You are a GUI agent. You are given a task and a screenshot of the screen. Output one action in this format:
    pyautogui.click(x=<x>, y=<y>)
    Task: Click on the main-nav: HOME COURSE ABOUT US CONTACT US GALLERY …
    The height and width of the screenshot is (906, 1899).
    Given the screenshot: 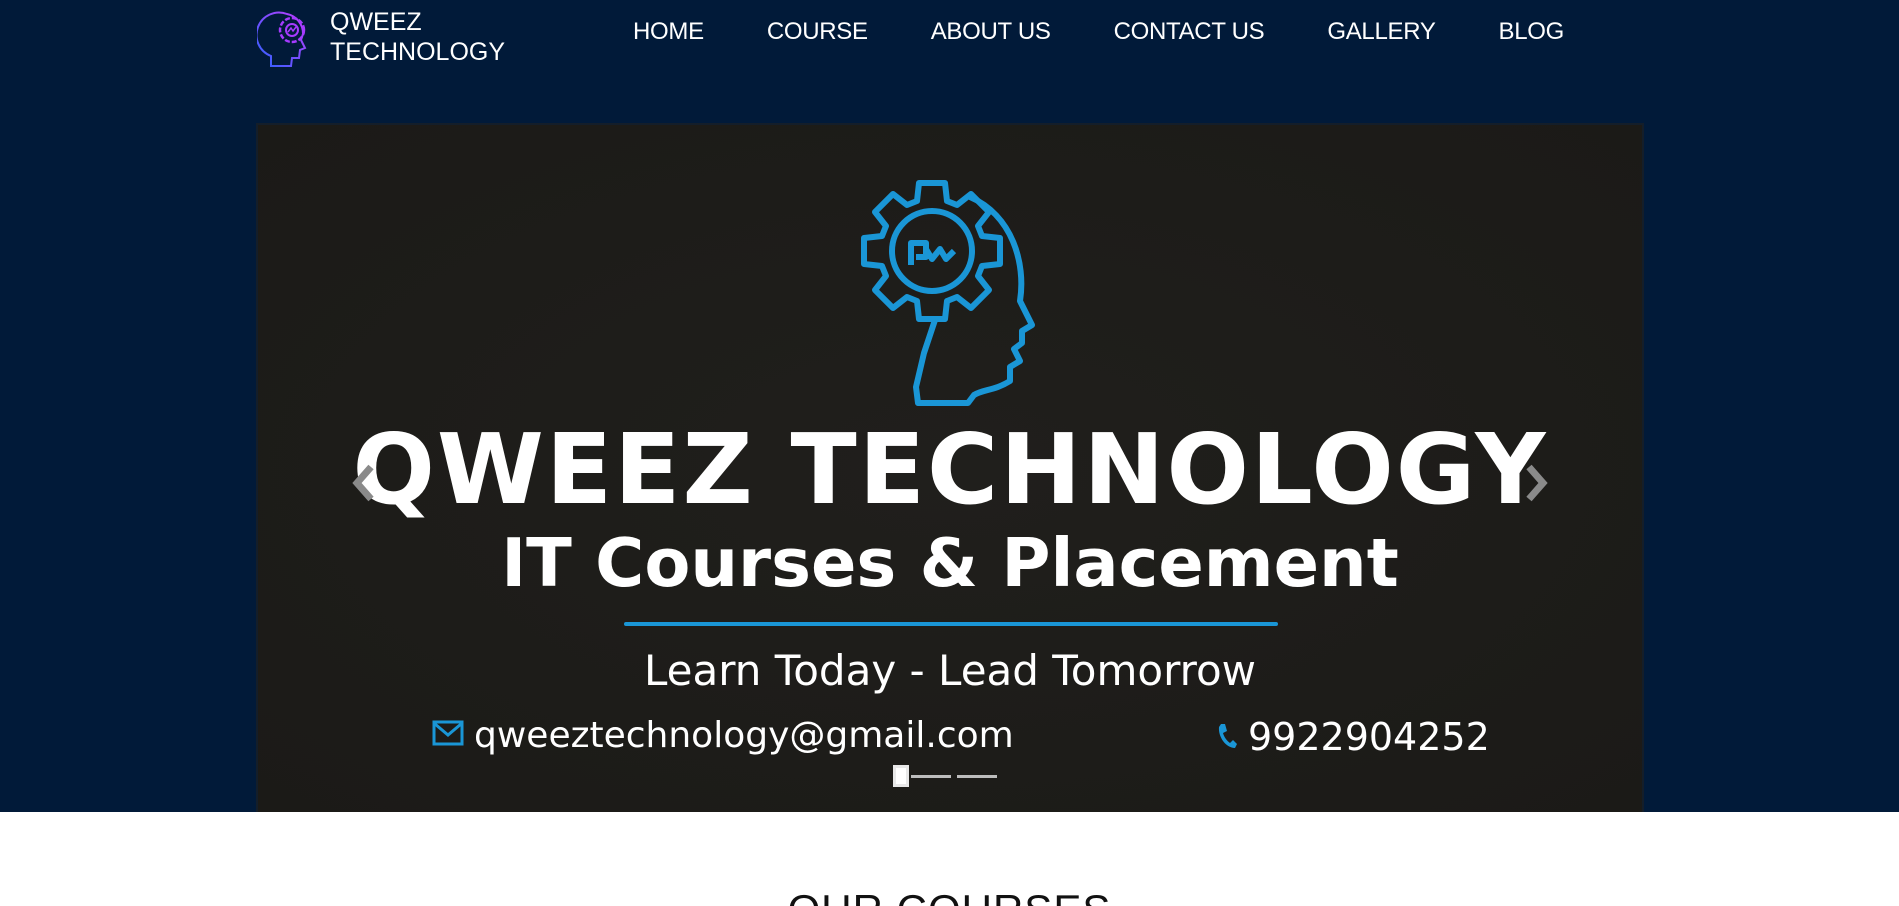 What is the action you would take?
    pyautogui.click(x=1098, y=32)
    